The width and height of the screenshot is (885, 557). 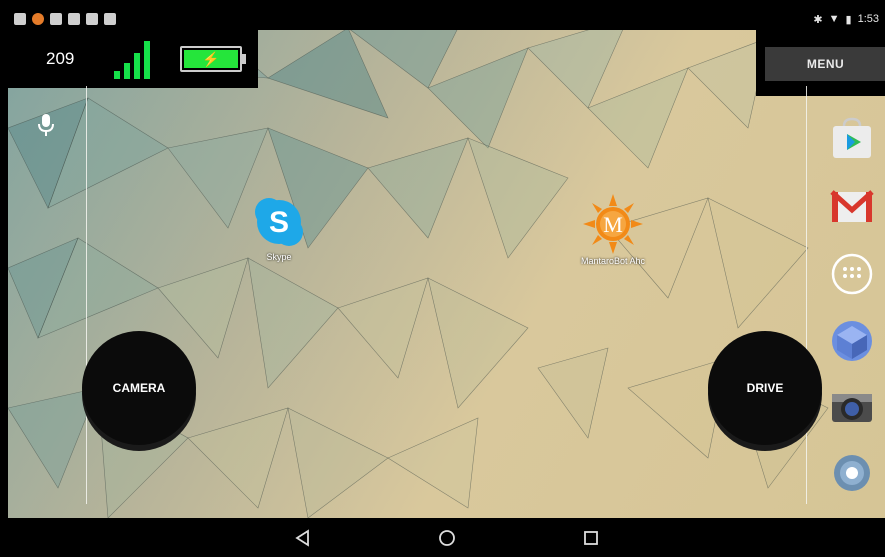 What do you see at coordinates (852, 341) in the screenshot?
I see `cube-icon` at bounding box center [852, 341].